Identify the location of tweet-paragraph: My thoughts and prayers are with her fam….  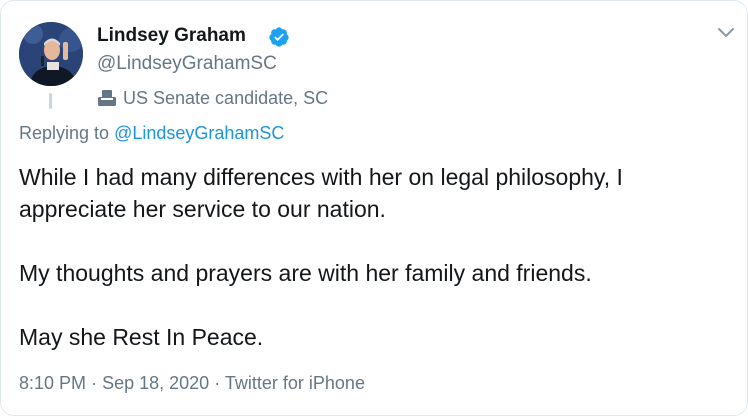
(305, 273).